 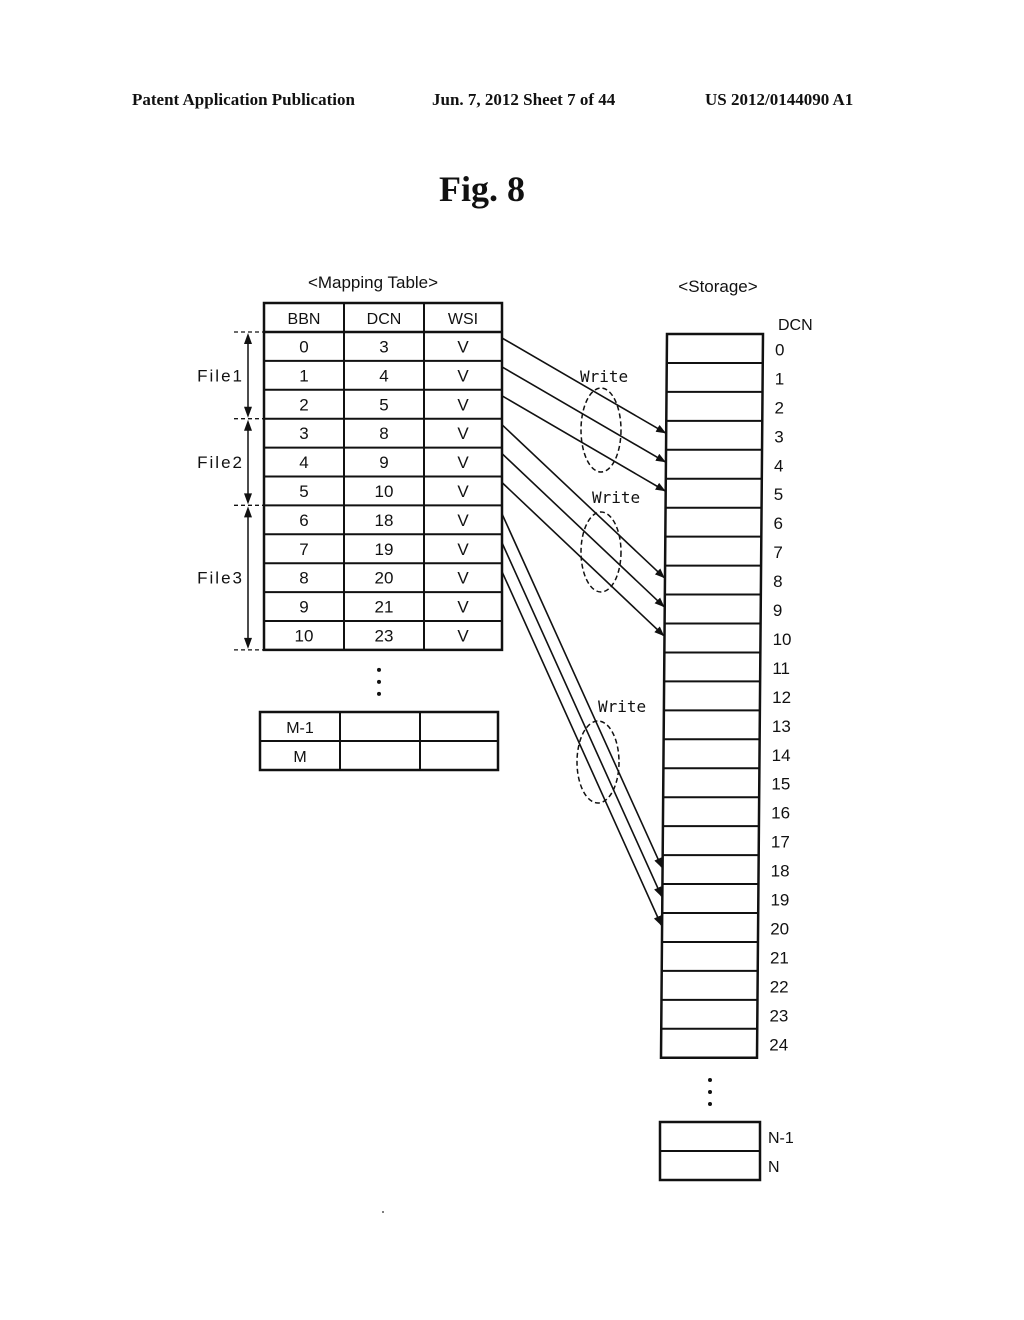 I want to click on table-cell-bbn: 6, so click(x=303, y=520).